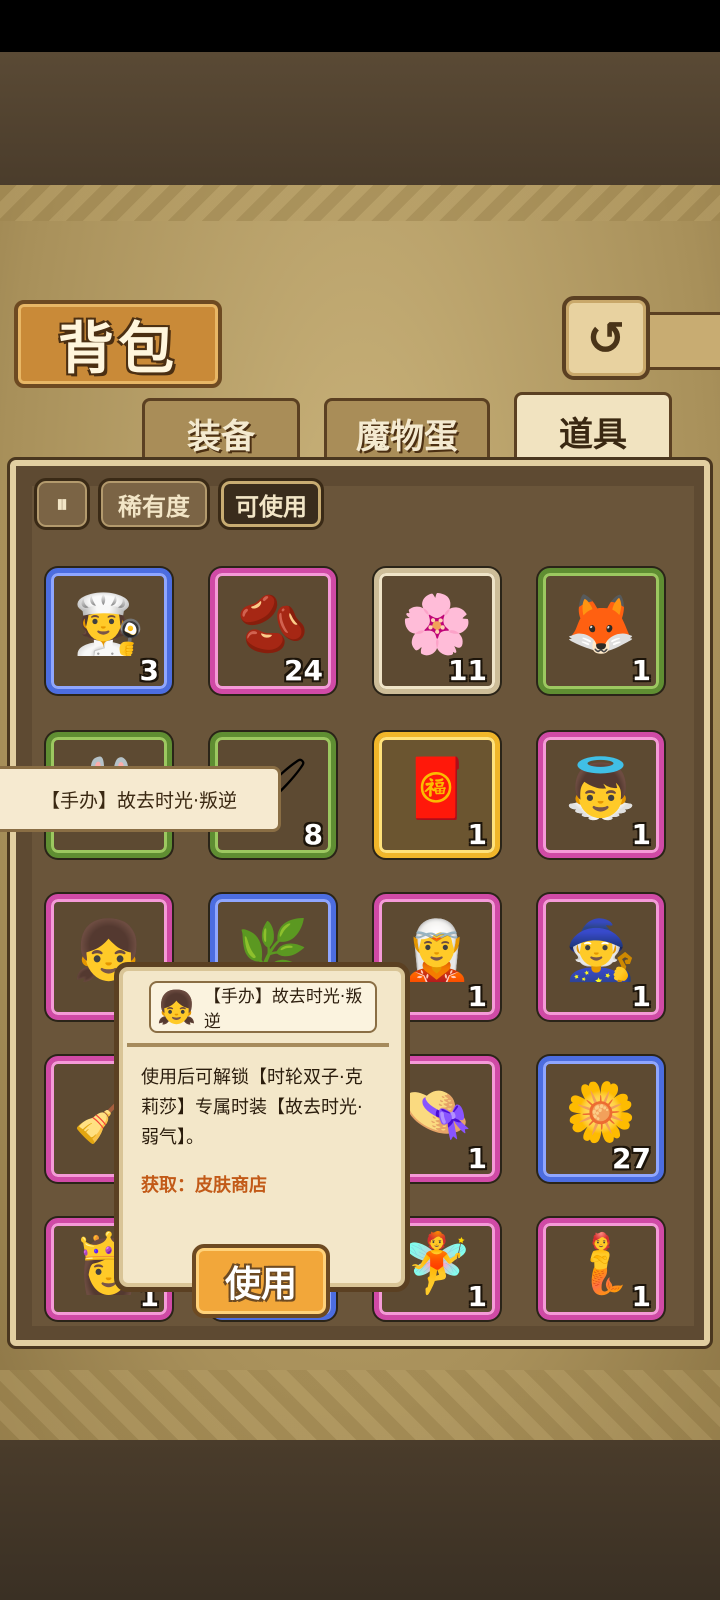  Describe the element at coordinates (360, 1405) in the screenshot. I see `map-torn-edge-bottom` at that location.